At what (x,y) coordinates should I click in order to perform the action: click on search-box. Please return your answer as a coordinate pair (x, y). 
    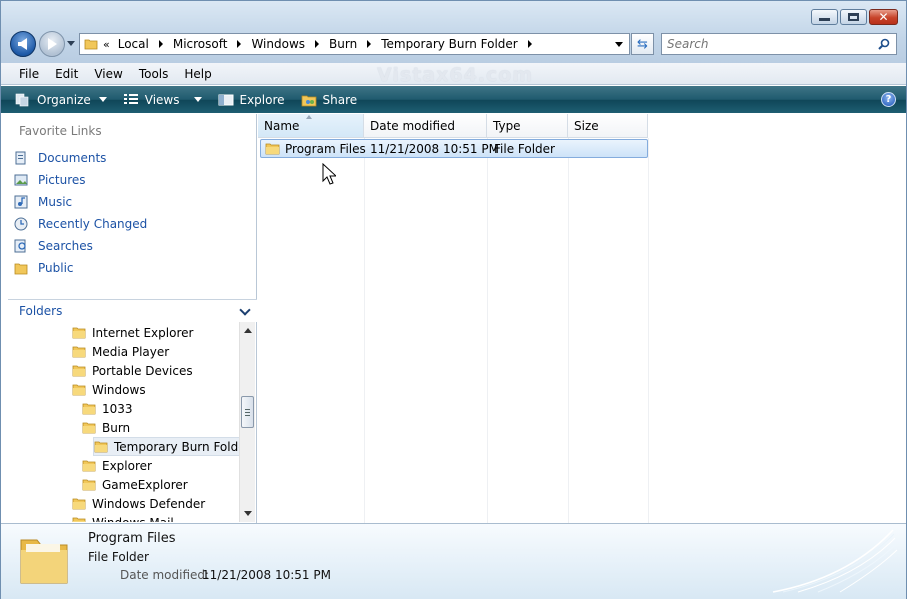
    Looking at the image, I should click on (779, 44).